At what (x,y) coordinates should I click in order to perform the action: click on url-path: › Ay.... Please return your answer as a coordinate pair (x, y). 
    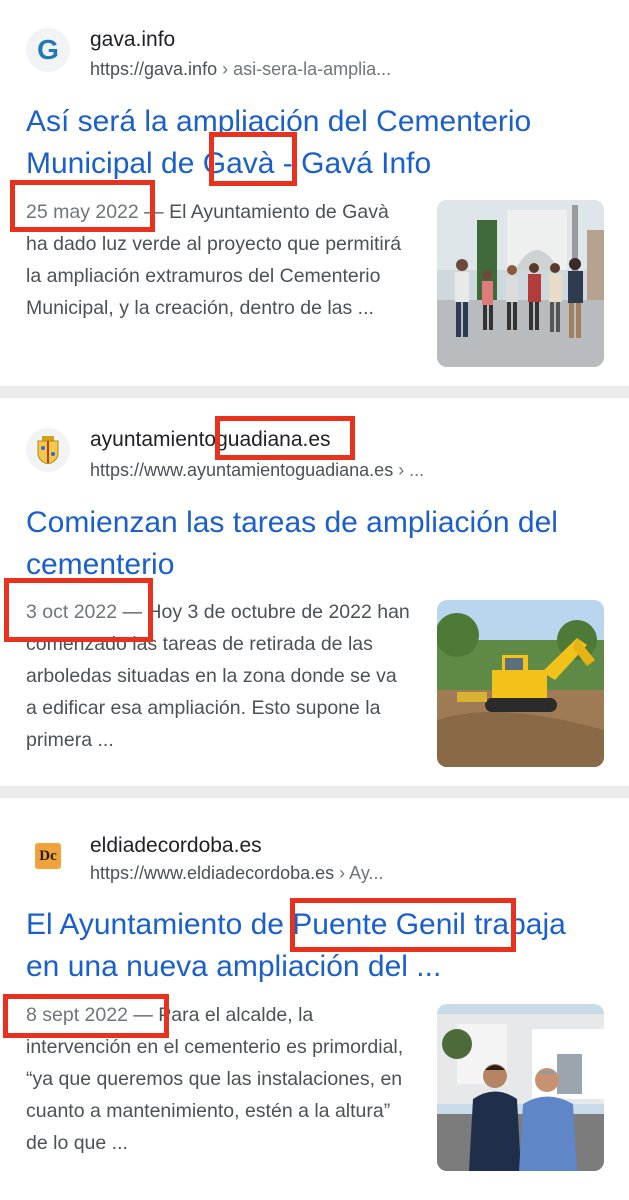
    Looking at the image, I should click on (359, 873).